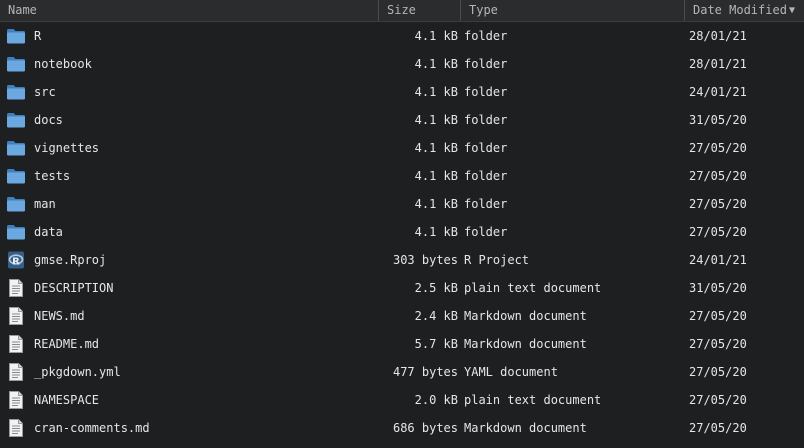 The width and height of the screenshot is (804, 448). What do you see at coordinates (420, 10) in the screenshot?
I see `column-header-size: Size` at bounding box center [420, 10].